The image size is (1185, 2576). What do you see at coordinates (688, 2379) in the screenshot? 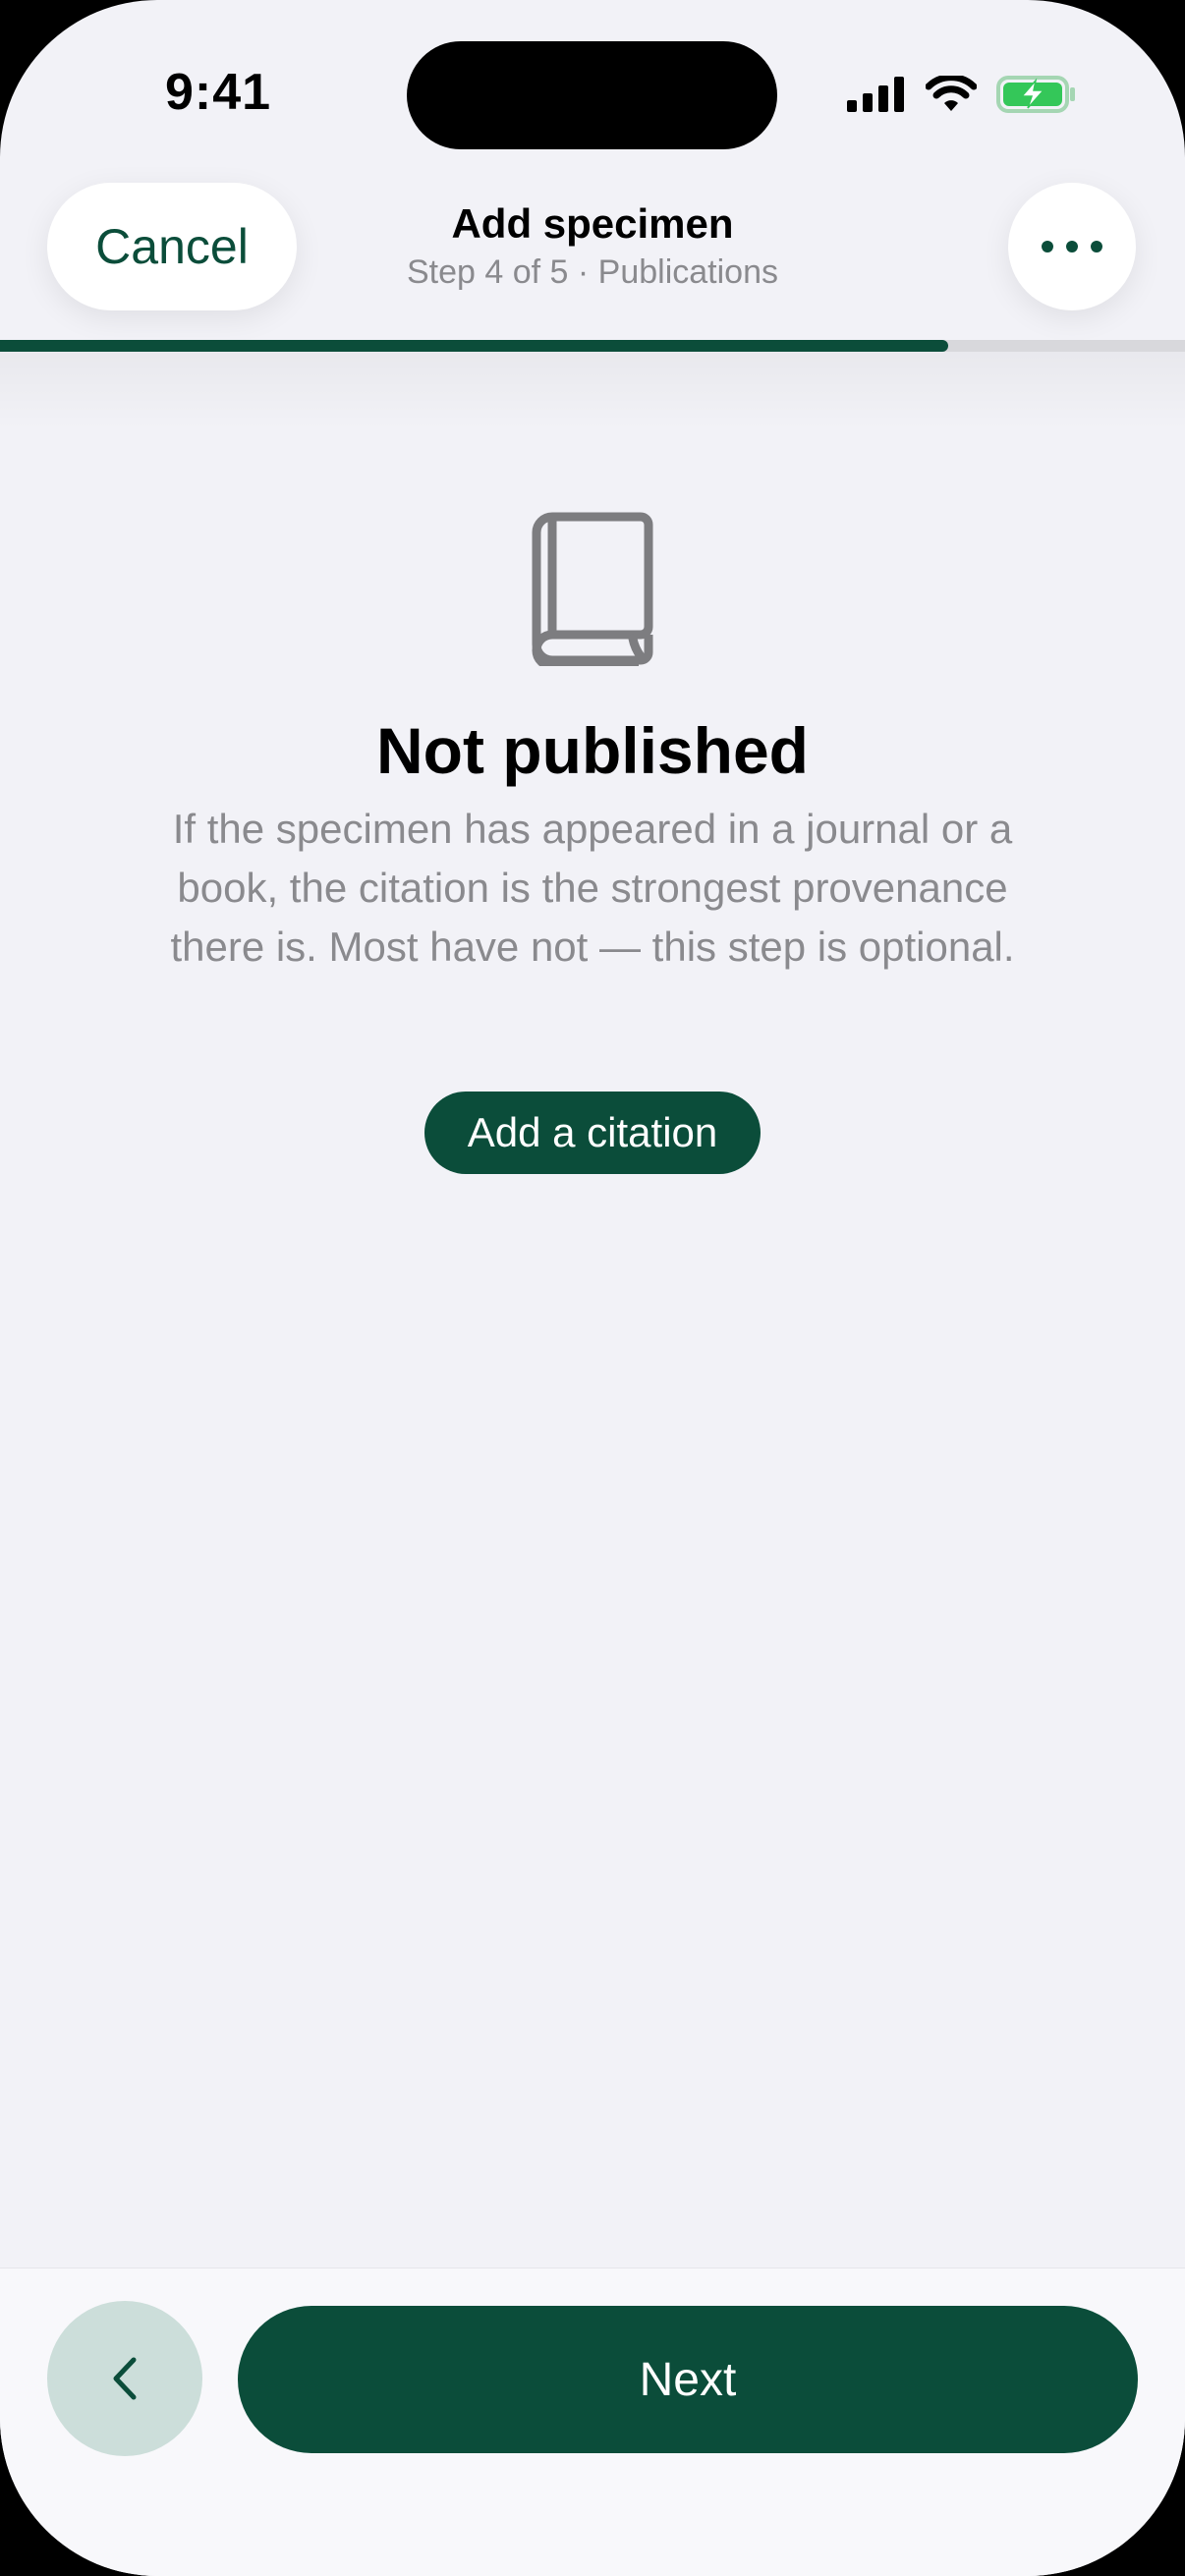
I see `next-button: Next` at bounding box center [688, 2379].